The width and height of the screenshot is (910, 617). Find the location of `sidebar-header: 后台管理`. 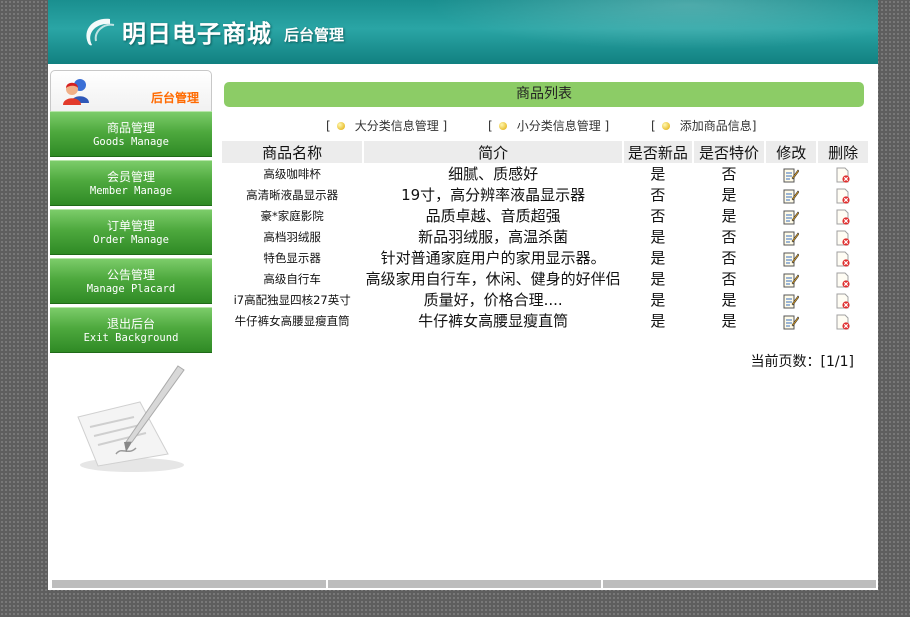

sidebar-header: 后台管理 is located at coordinates (131, 91).